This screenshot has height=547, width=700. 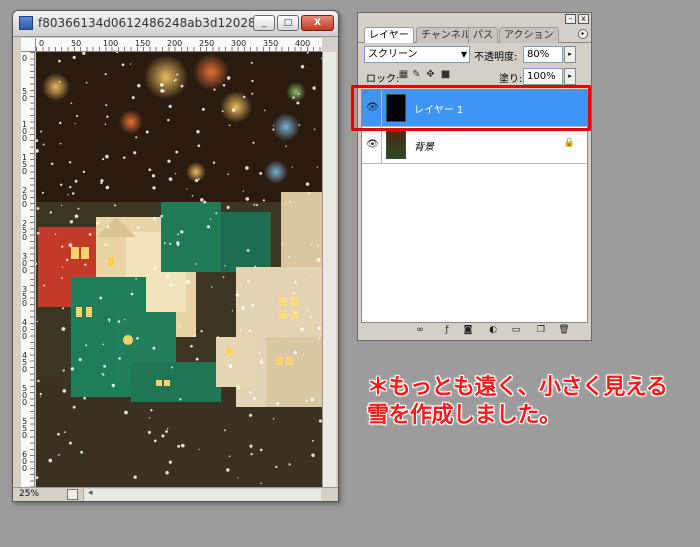 I want to click on horizontal-ruler: 0 50 100 150 200 250 300 350 400, so click(x=179, y=45).